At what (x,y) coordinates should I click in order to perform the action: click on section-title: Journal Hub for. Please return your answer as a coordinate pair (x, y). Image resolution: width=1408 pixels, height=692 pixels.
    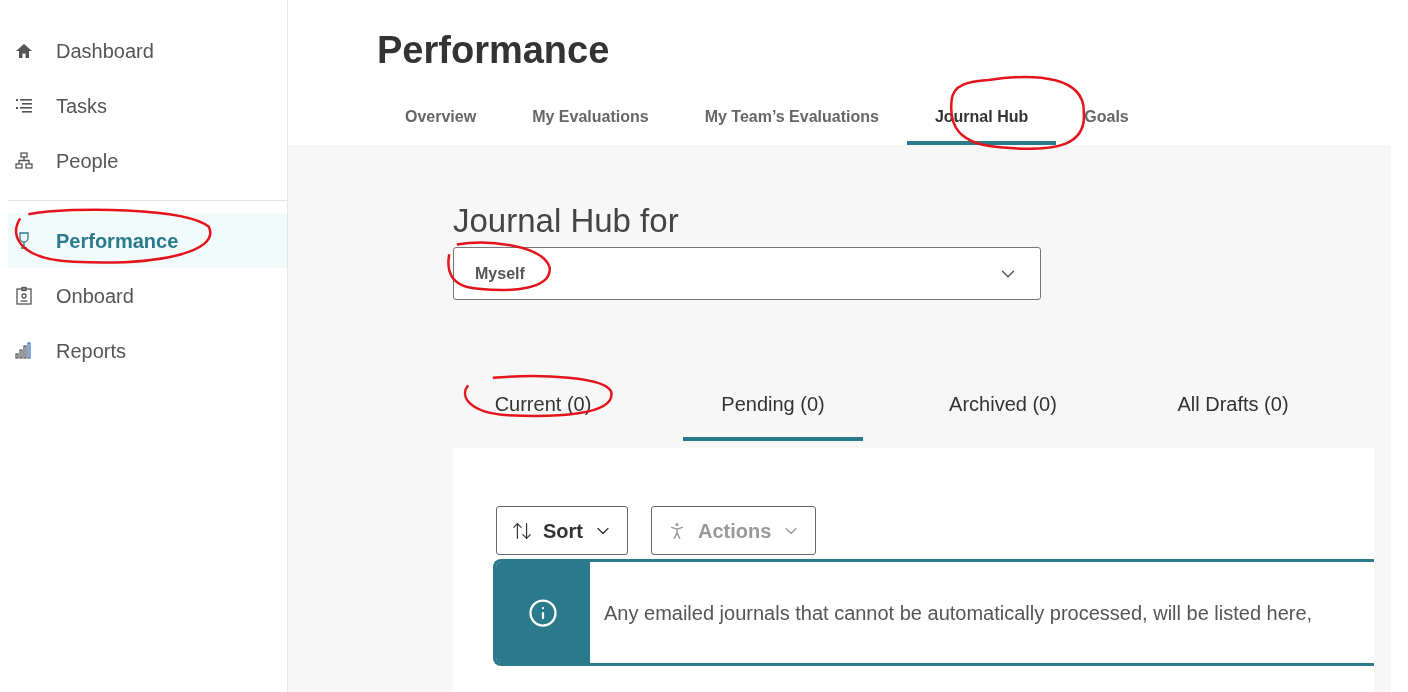
    Looking at the image, I should click on (566, 221).